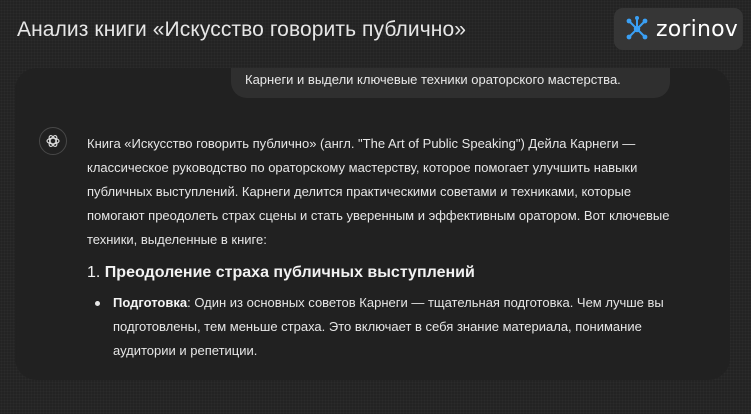 This screenshot has height=414, width=751. What do you see at coordinates (185, 350) in the screenshot?
I see `bullet-line-3: аудитории и репетиции.` at bounding box center [185, 350].